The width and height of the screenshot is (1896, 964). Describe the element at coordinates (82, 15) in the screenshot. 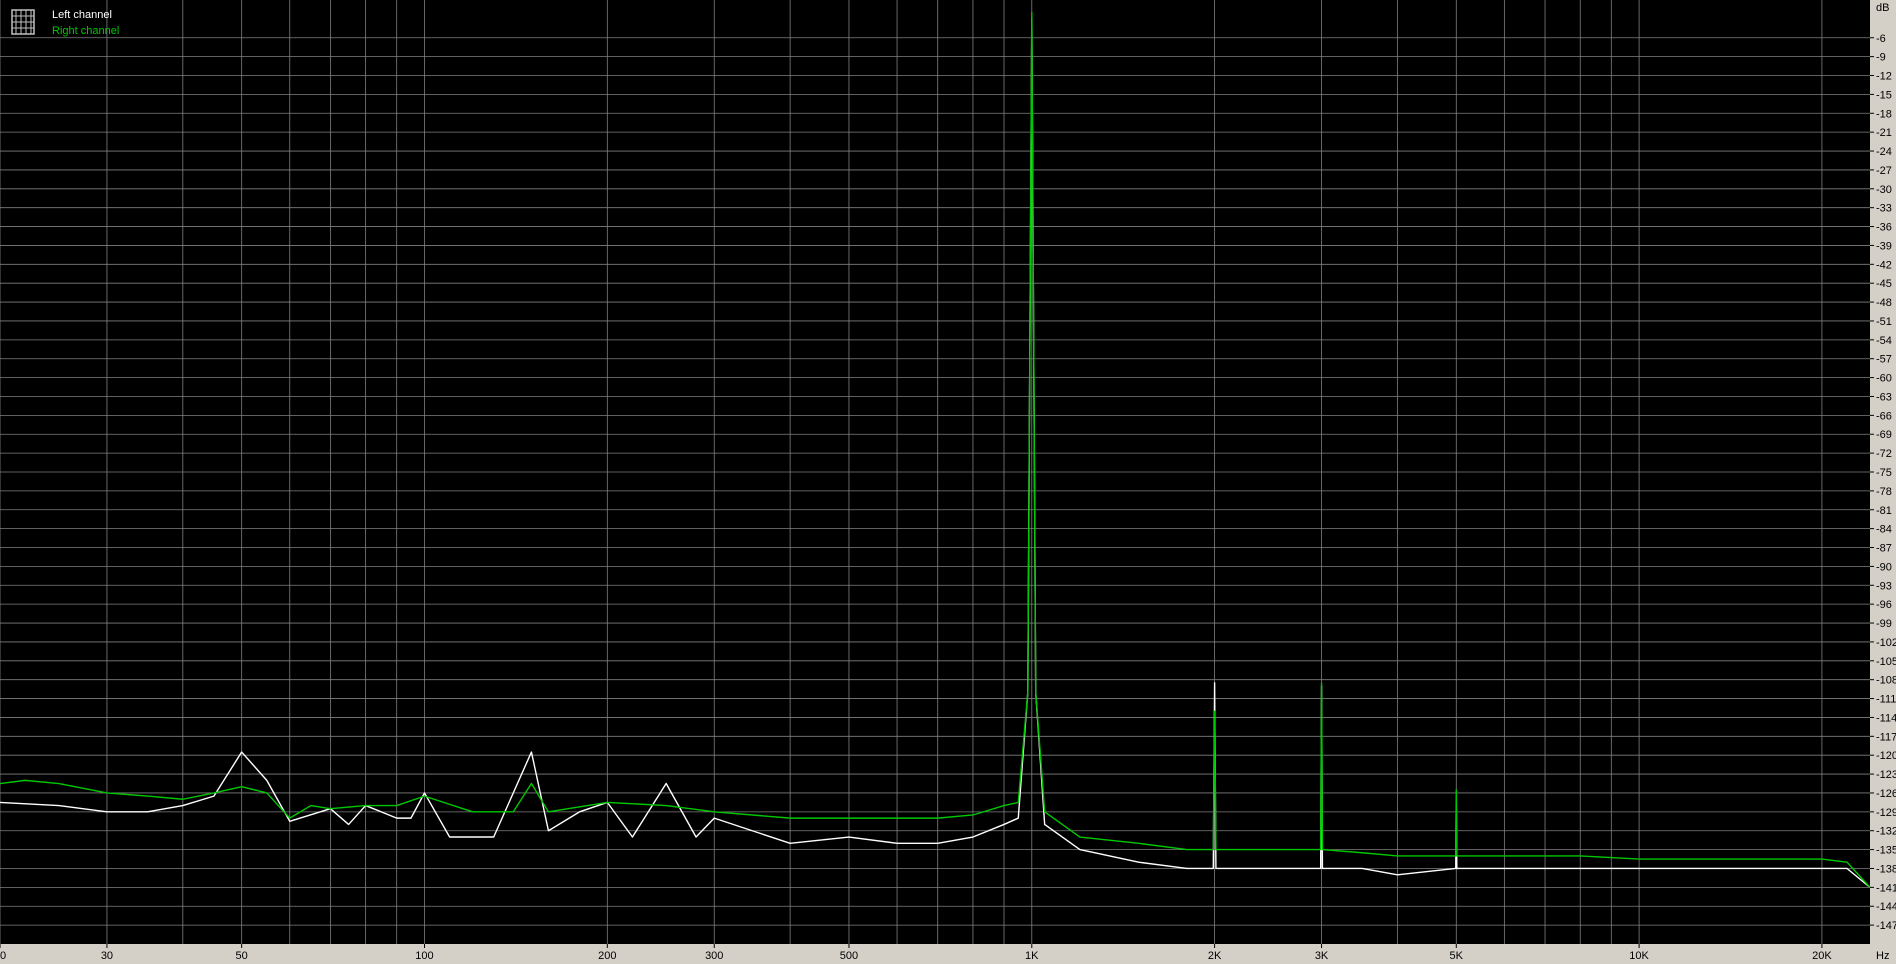

I see `legend-left-channel: Left channel` at that location.